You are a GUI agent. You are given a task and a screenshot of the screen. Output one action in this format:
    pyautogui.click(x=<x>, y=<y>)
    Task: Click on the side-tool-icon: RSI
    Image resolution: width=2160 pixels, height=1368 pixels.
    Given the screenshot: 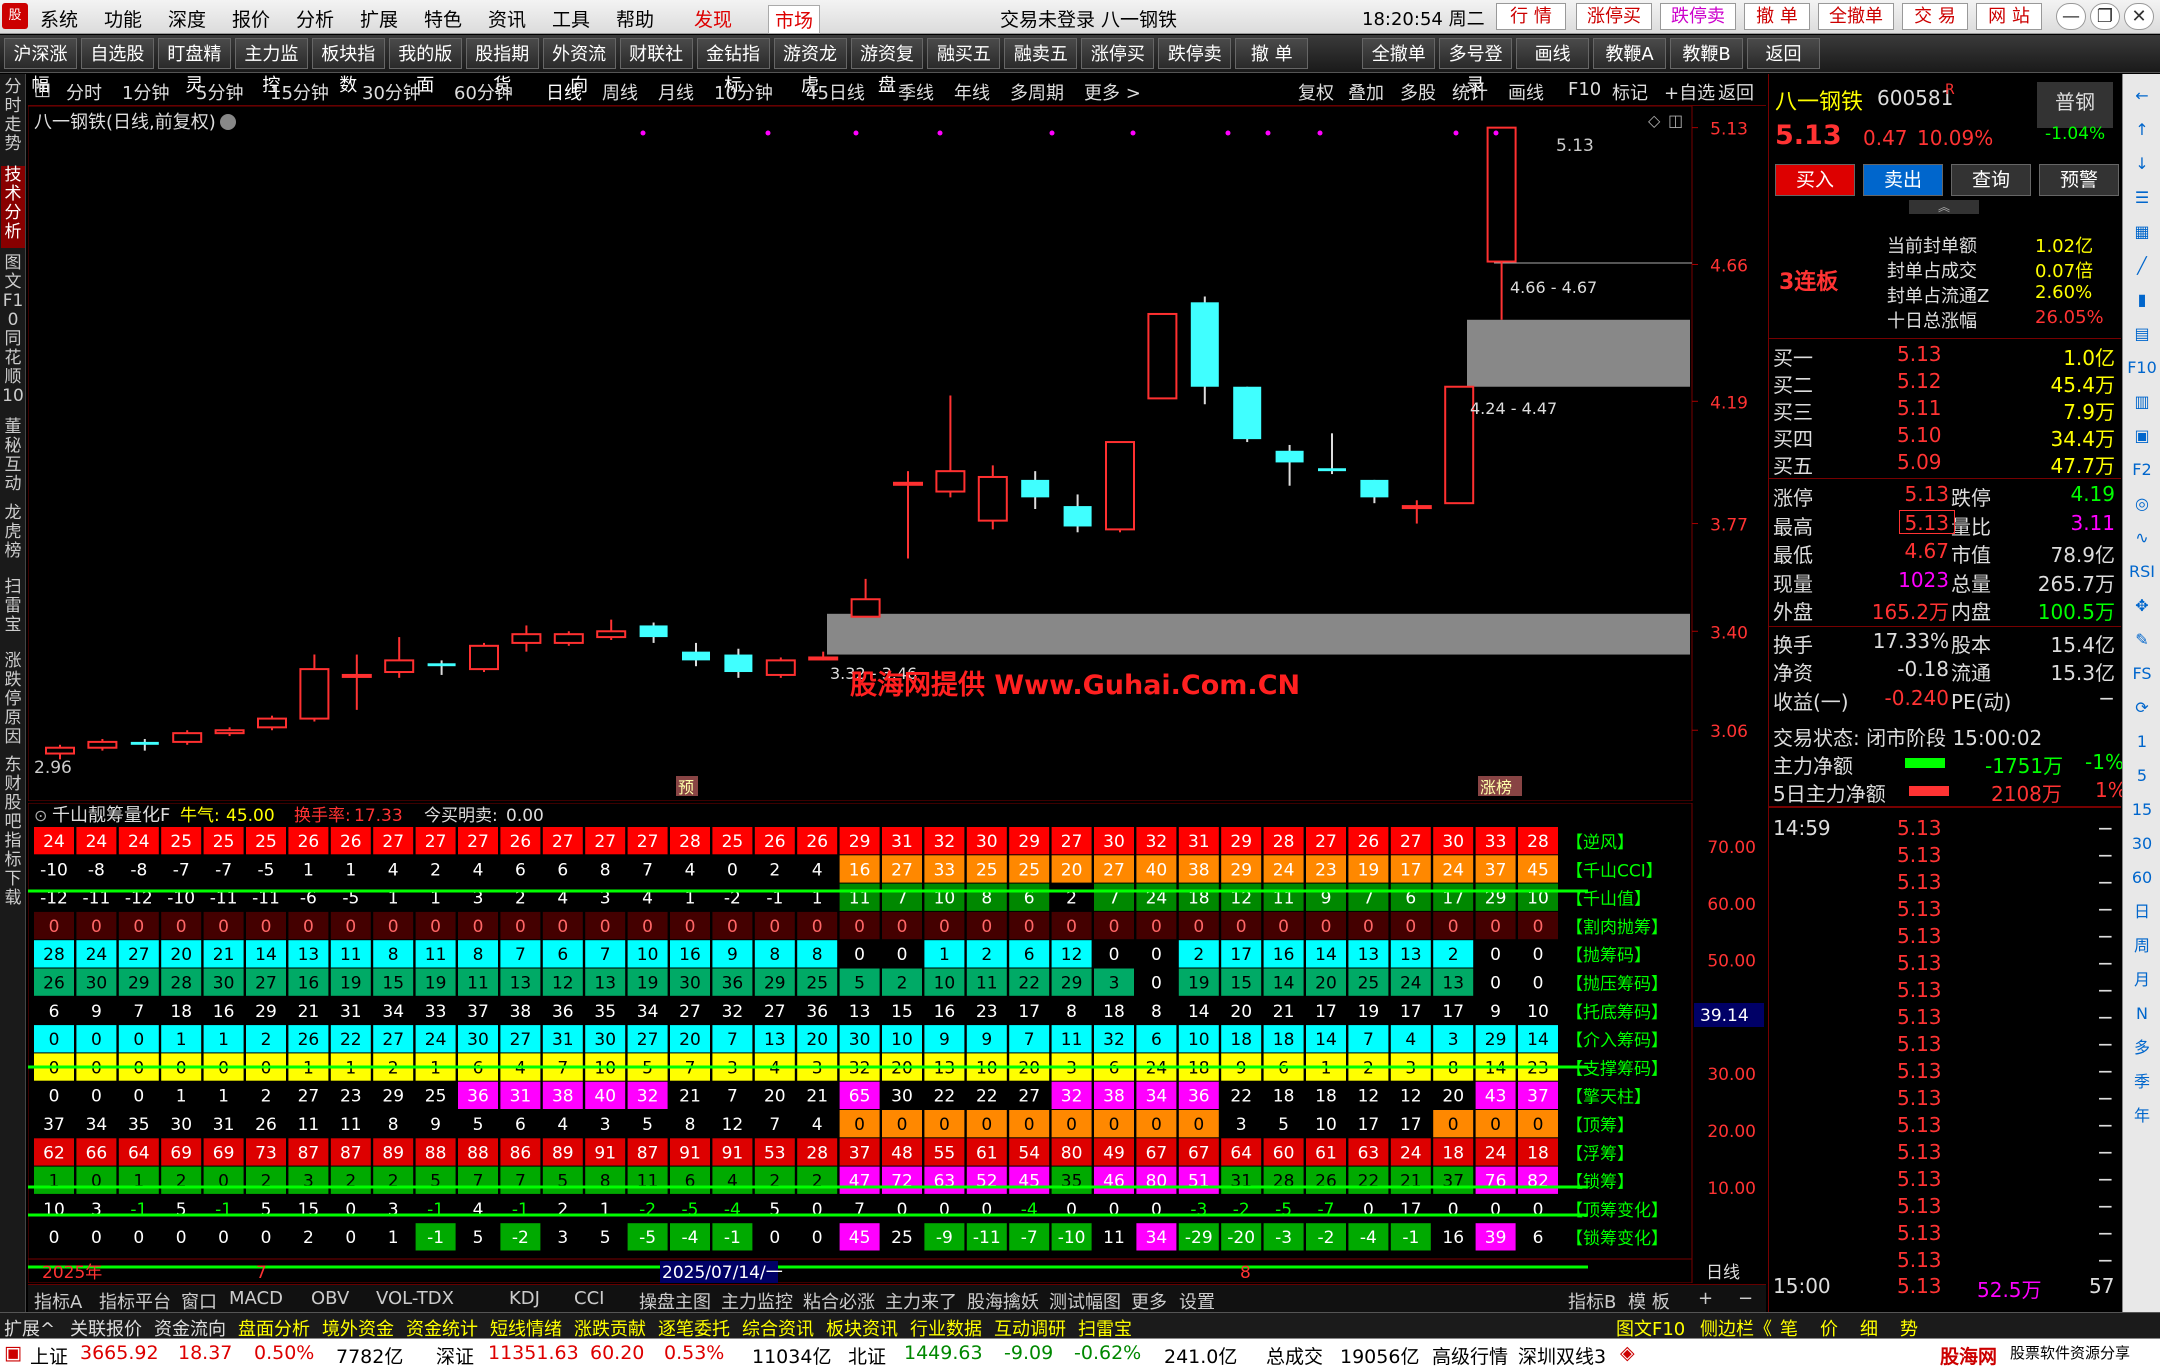 What is the action you would take?
    pyautogui.click(x=2142, y=572)
    